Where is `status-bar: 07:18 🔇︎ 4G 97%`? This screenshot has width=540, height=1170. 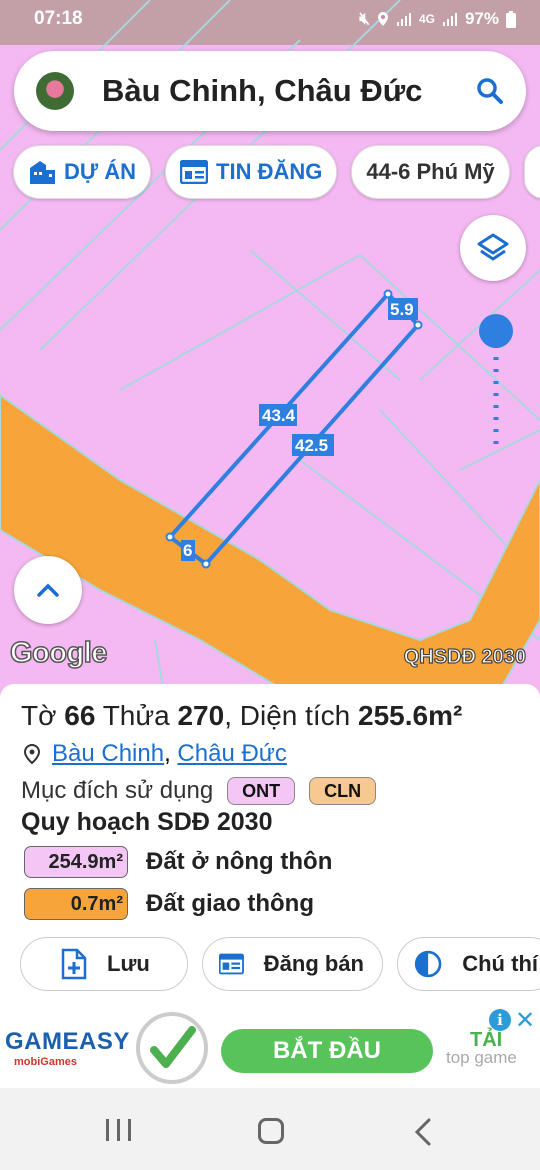
status-bar: 07:18 🔇︎ 4G 97% is located at coordinates (270, 19).